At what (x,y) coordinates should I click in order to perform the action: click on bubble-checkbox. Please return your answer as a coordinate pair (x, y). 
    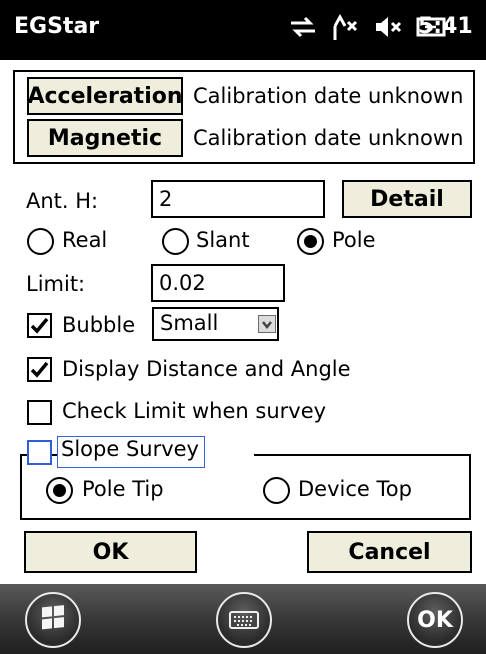
    Looking at the image, I should click on (39, 325).